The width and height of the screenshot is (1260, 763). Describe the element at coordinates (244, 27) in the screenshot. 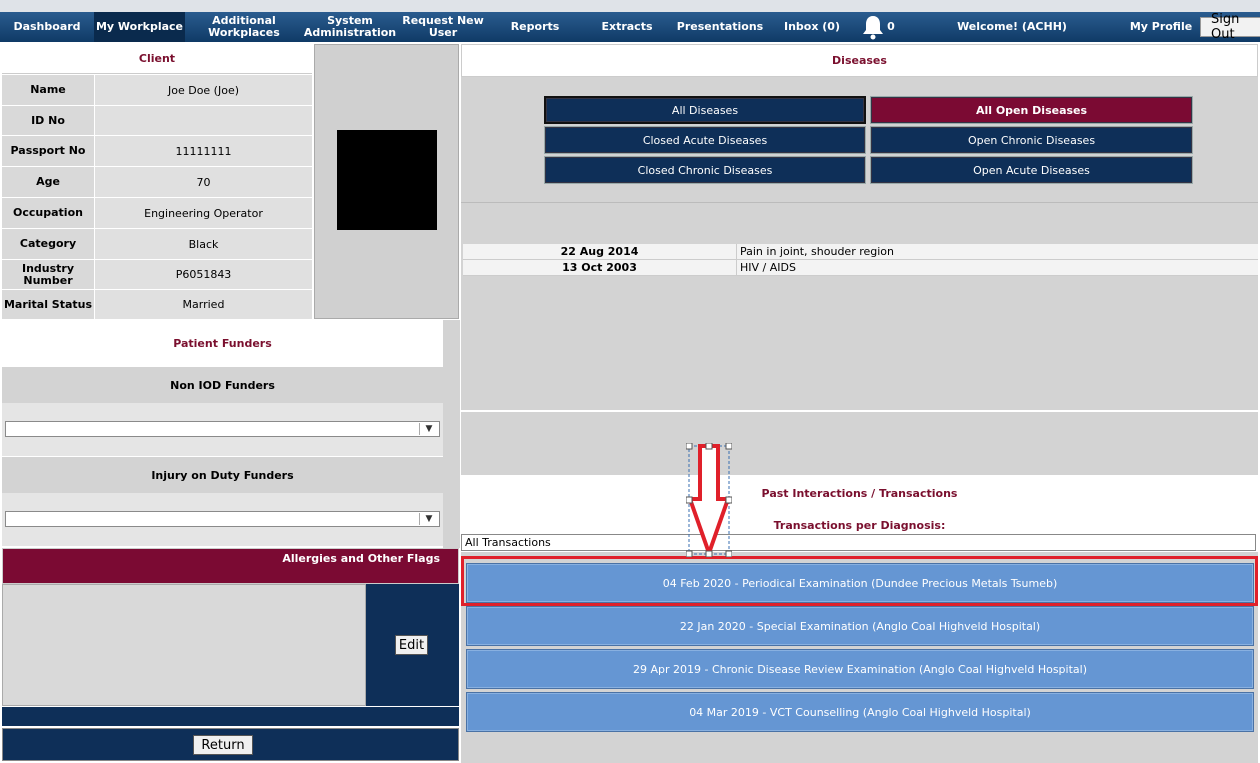

I see `nav-additional-workplaces: Additional Workplaces` at that location.